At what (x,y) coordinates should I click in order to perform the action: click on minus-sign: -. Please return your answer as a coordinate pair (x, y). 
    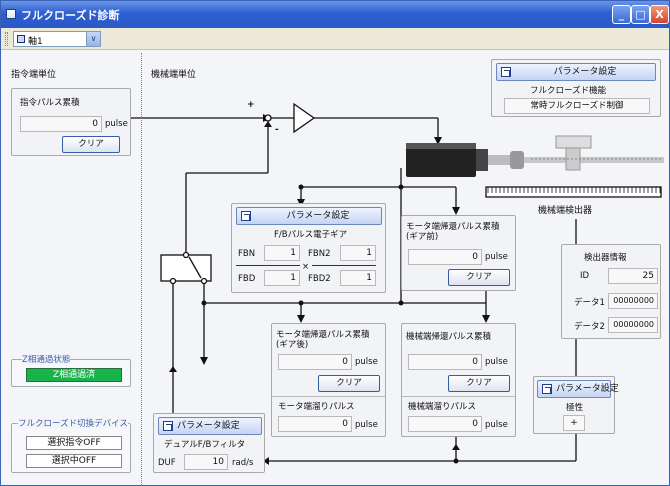
    Looking at the image, I should click on (277, 130).